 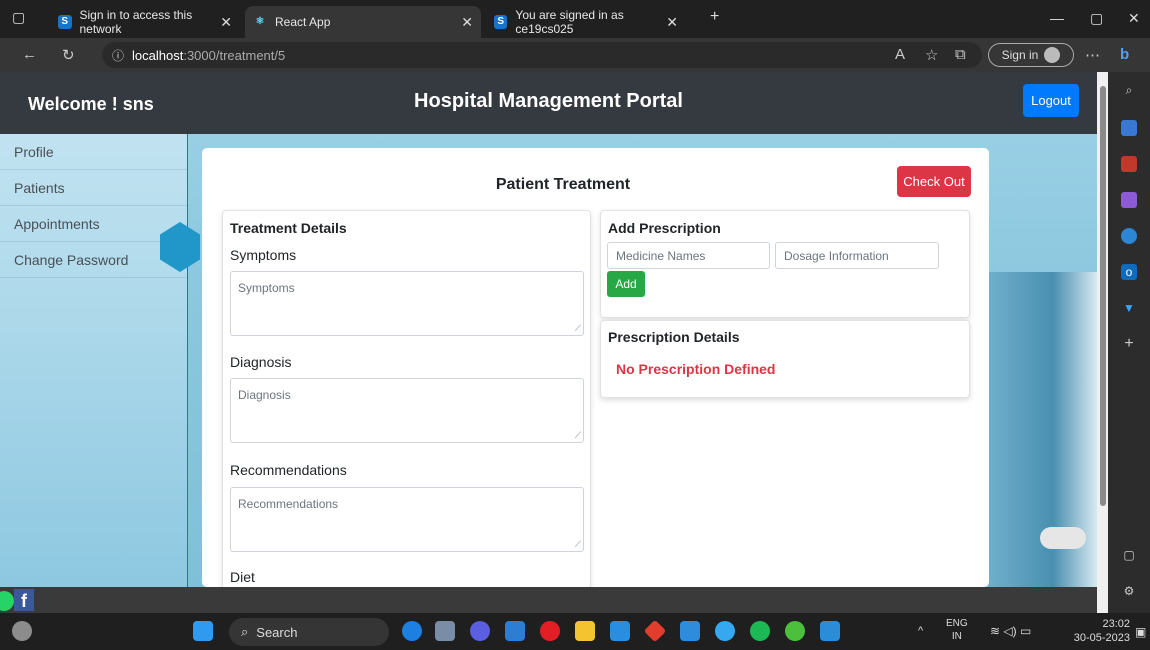 I want to click on settings-gear-icon: ⚙, so click(x=1129, y=591).